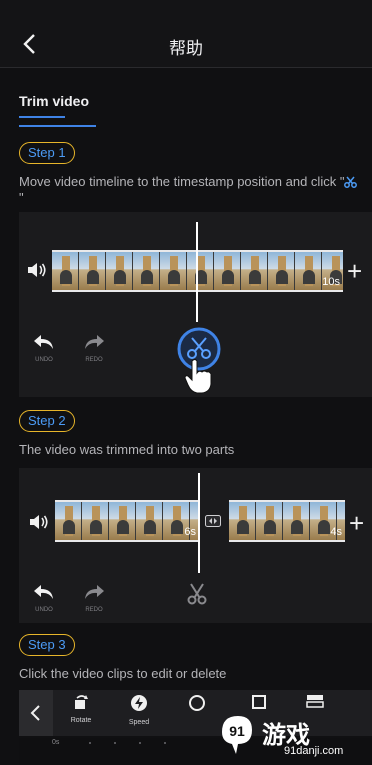 Image resolution: width=372 pixels, height=765 pixels. Describe the element at coordinates (57, 126) in the screenshot. I see `title-underline-long` at that location.